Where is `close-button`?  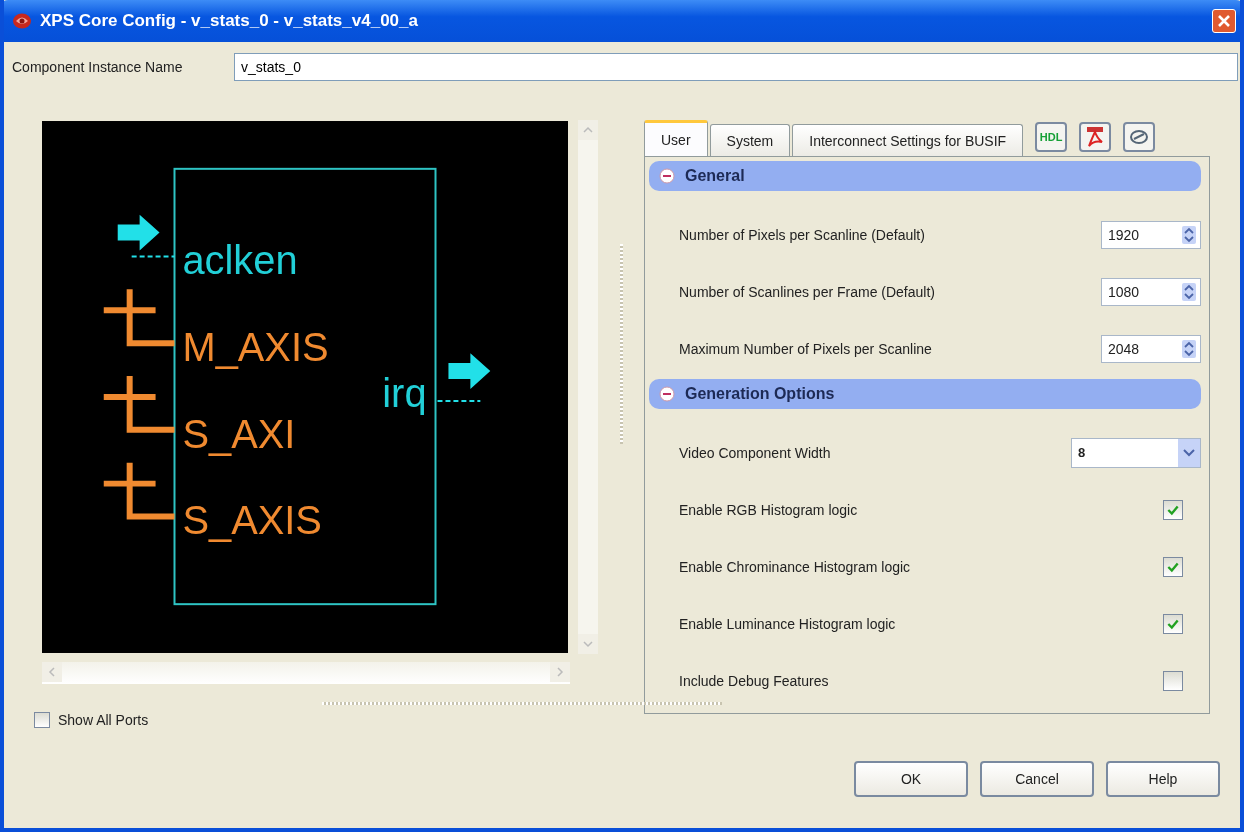 close-button is located at coordinates (1224, 21).